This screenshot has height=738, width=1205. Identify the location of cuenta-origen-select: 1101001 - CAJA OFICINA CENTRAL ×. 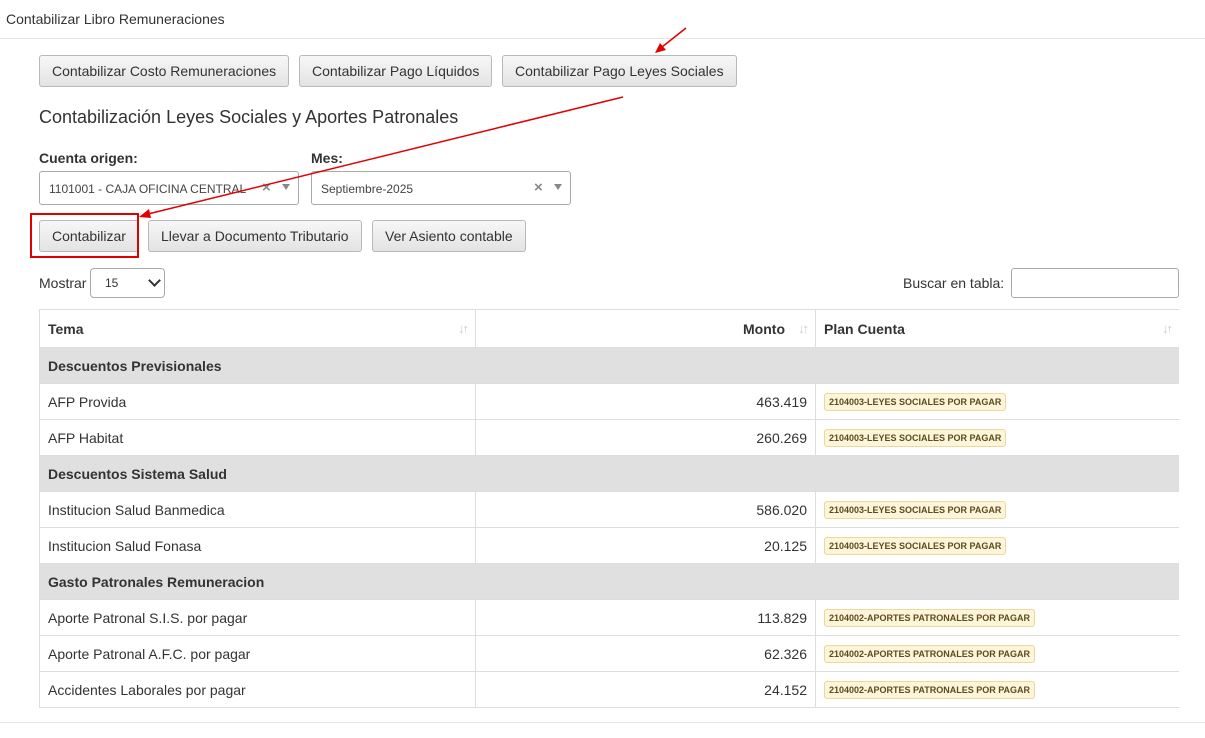
(169, 188).